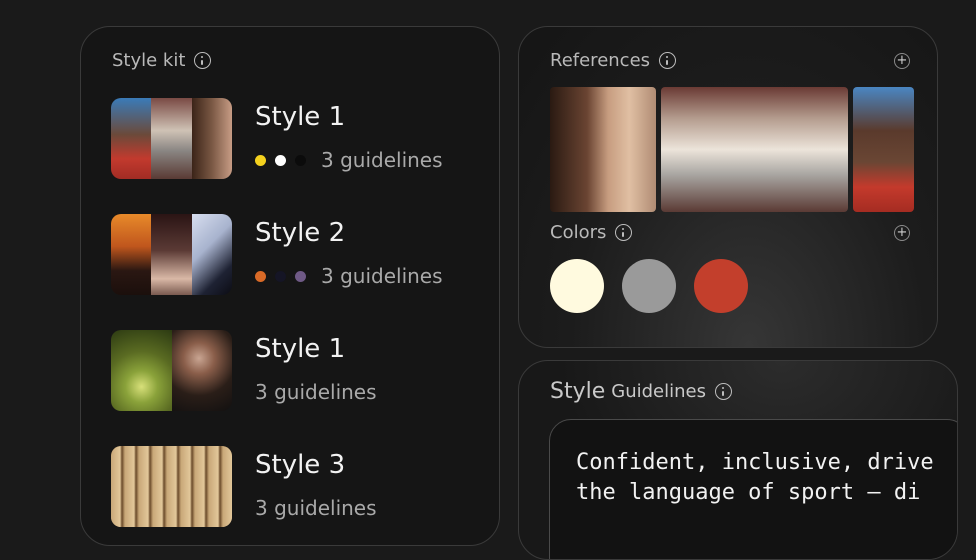  I want to click on style-name: Style 2, so click(300, 233).